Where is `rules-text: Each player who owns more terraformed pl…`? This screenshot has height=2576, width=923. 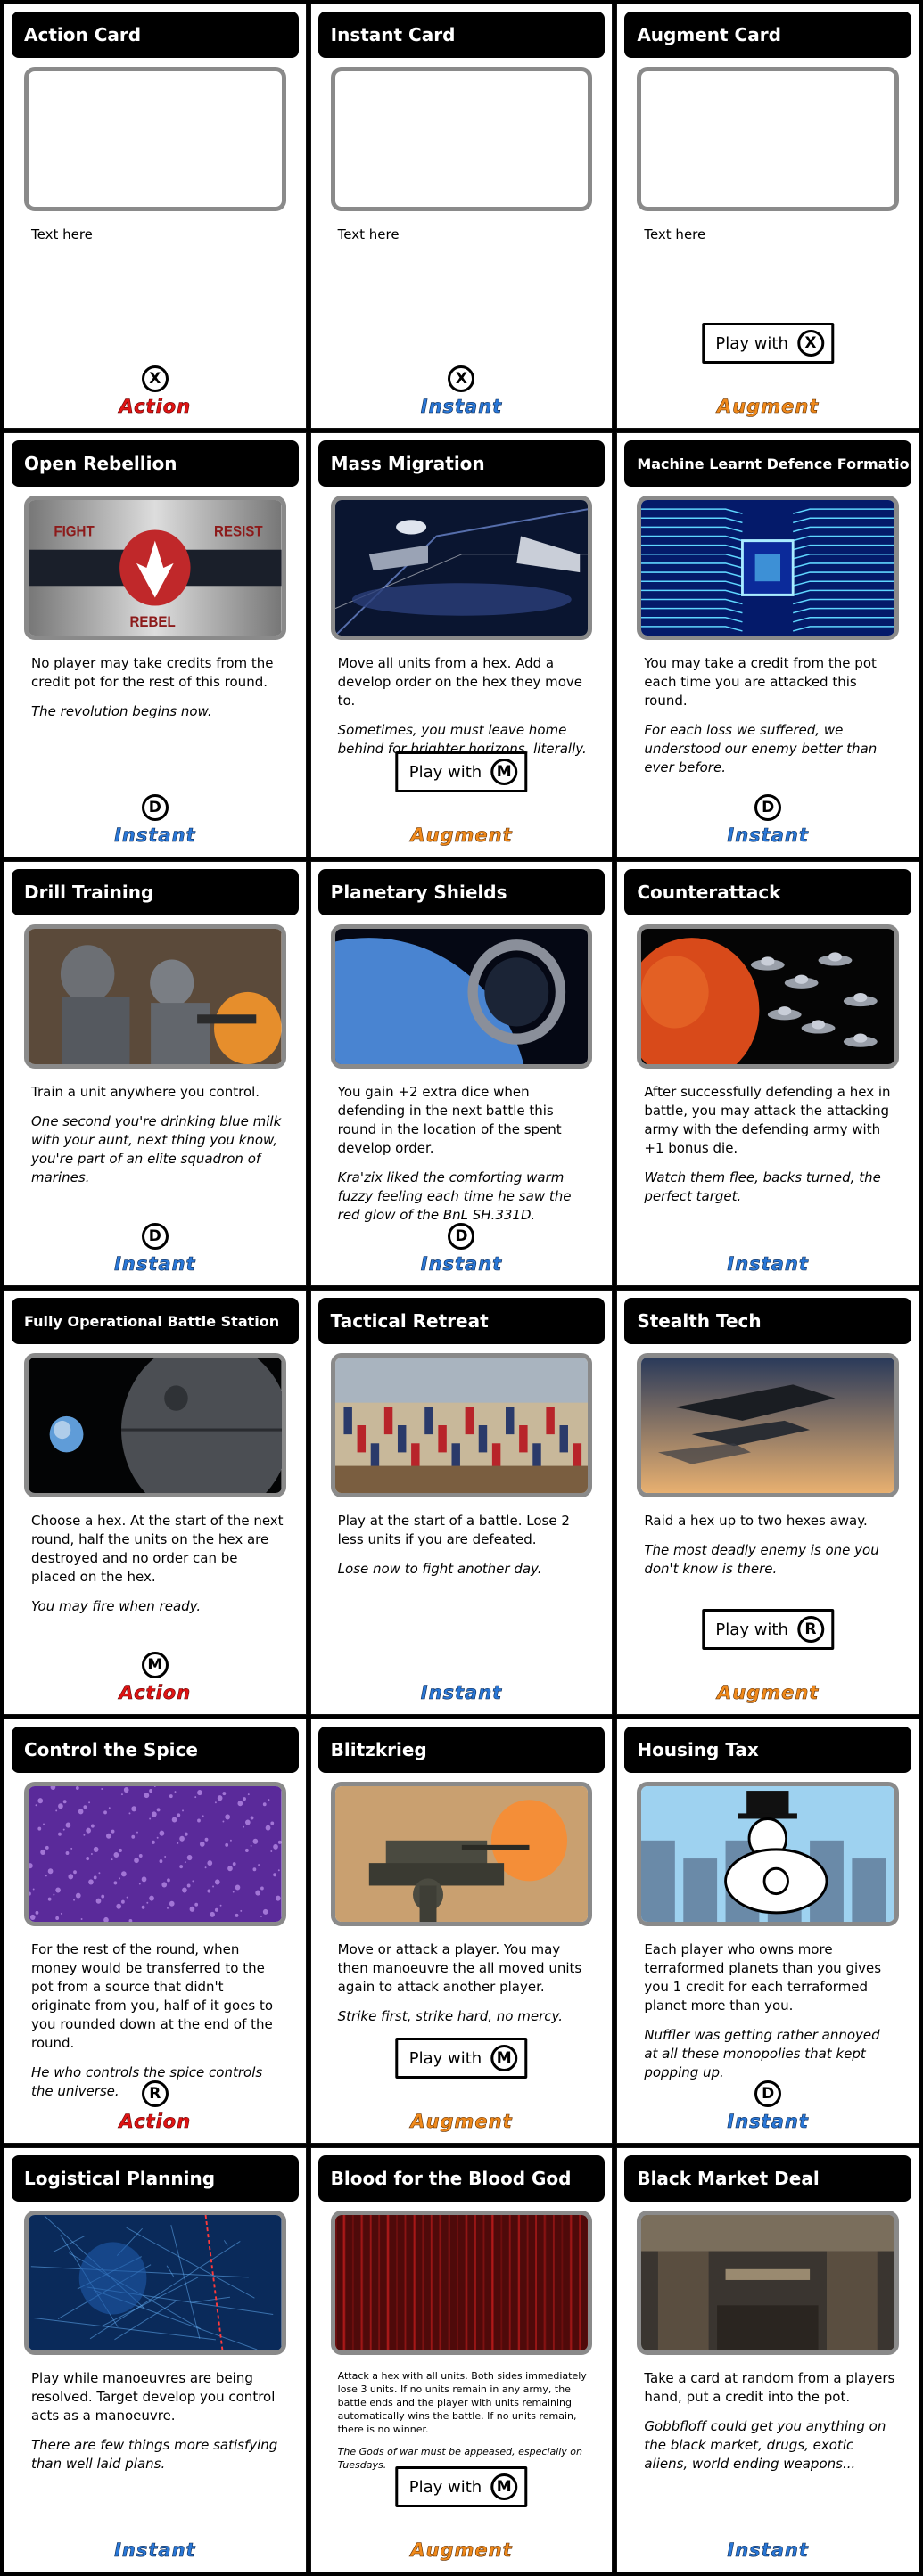
rules-text: Each player who owns more terraformed pl… is located at coordinates (763, 1977).